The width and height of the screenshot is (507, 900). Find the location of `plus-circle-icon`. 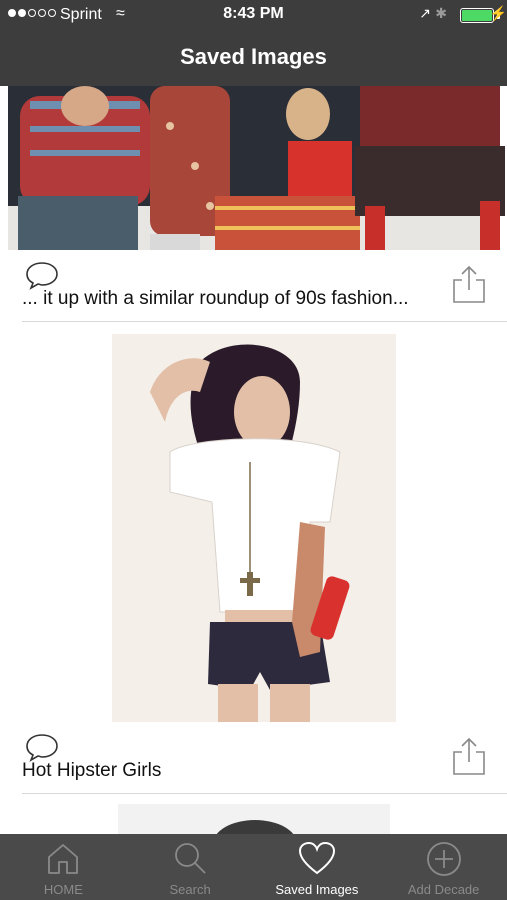

plus-circle-icon is located at coordinates (443, 859).